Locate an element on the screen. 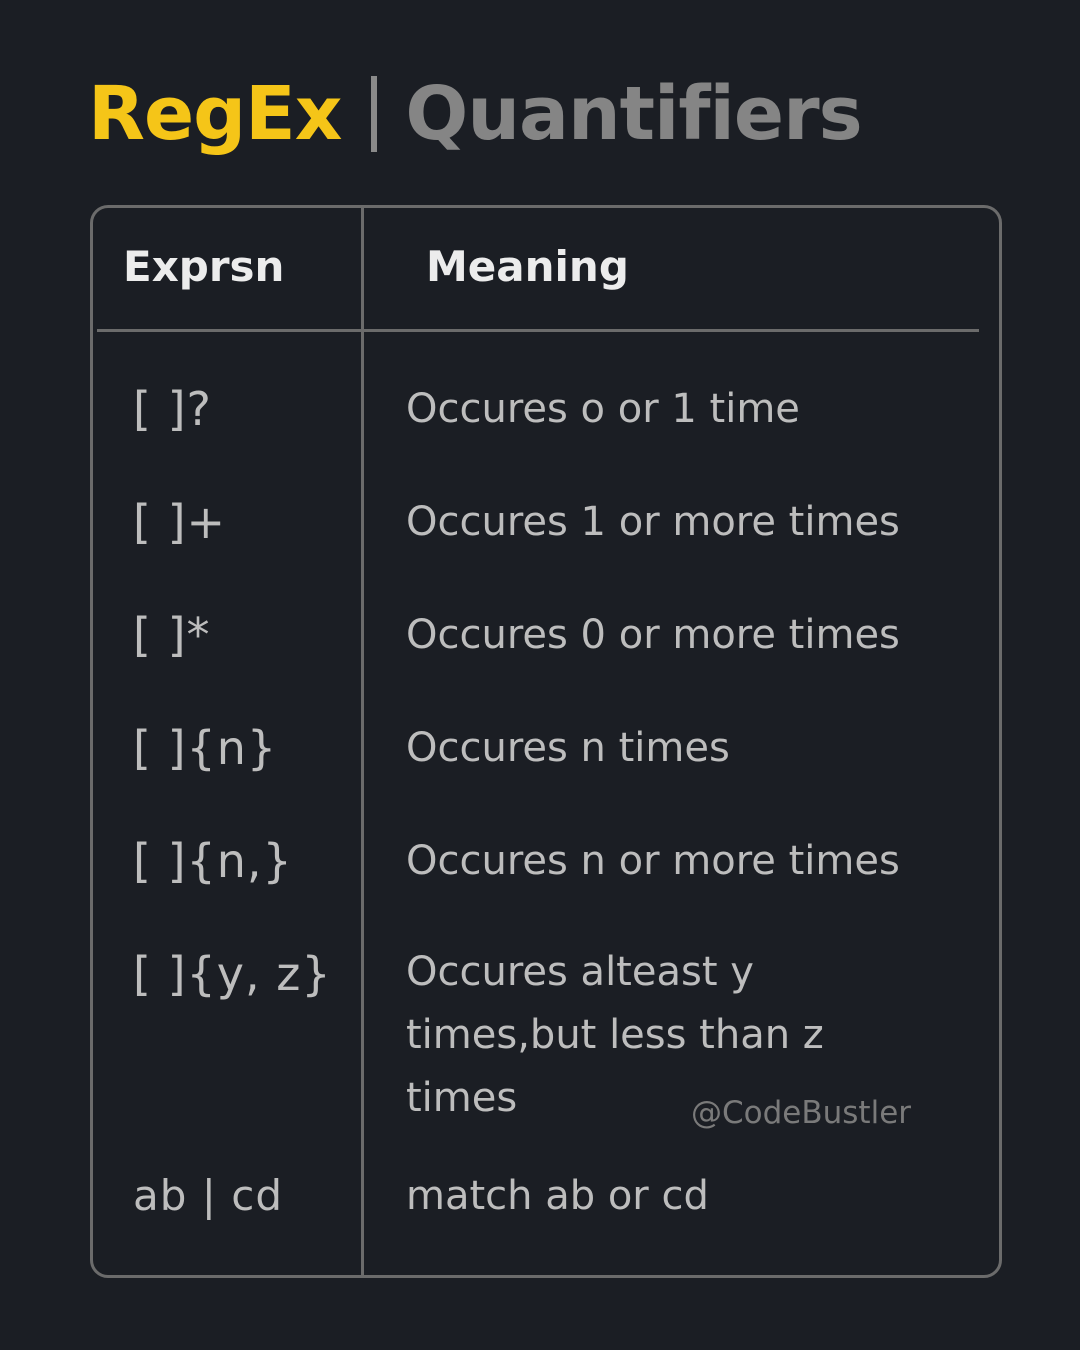 The height and width of the screenshot is (1350, 1080). row-meaning: Occures 1 or more times is located at coordinates (653, 522).